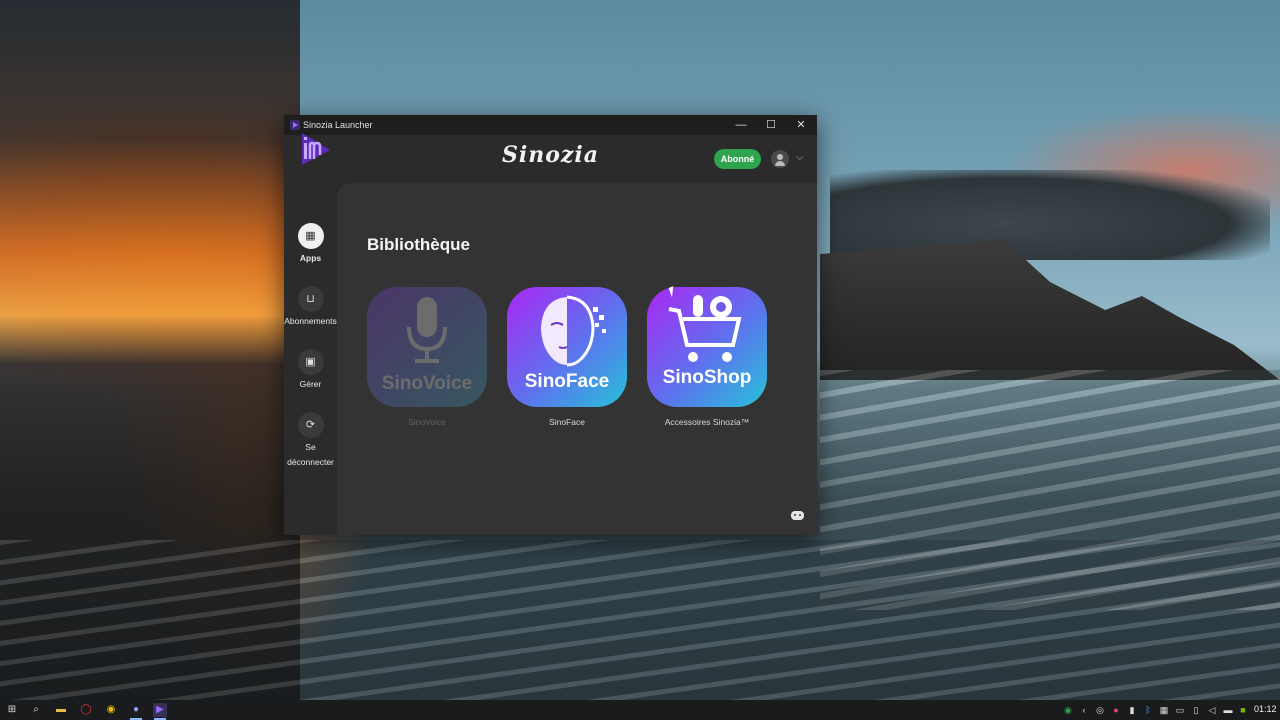 Image resolution: width=1280 pixels, height=720 pixels. What do you see at coordinates (1084, 710) in the screenshot?
I see `tray-network-icon: ‹` at bounding box center [1084, 710].